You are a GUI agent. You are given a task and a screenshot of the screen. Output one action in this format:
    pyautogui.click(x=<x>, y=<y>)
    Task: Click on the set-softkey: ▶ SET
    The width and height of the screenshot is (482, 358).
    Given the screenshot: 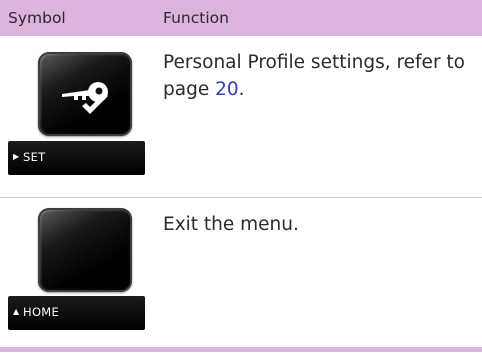 What is the action you would take?
    pyautogui.click(x=76, y=158)
    